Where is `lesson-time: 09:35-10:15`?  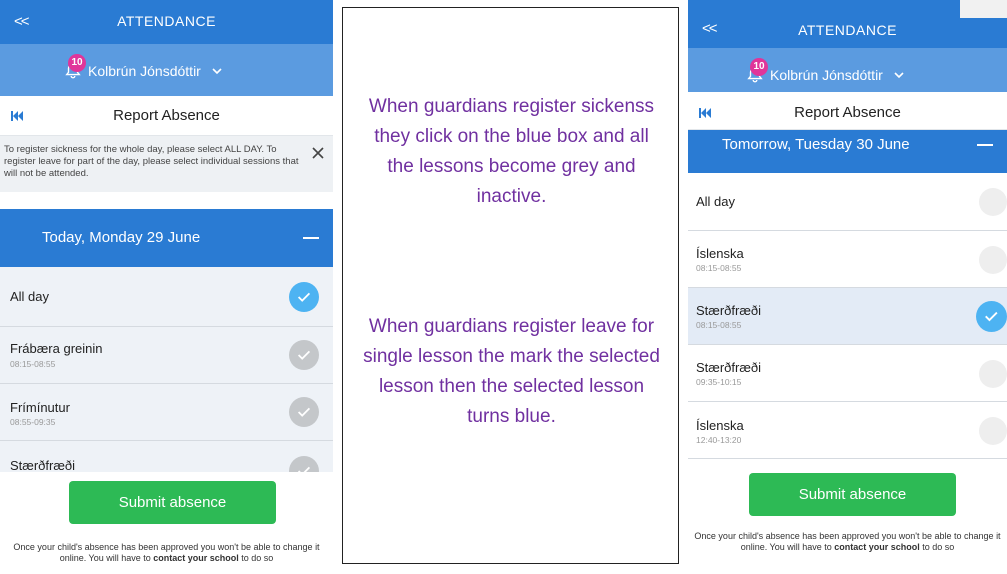 lesson-time: 09:35-10:15 is located at coordinates (719, 382).